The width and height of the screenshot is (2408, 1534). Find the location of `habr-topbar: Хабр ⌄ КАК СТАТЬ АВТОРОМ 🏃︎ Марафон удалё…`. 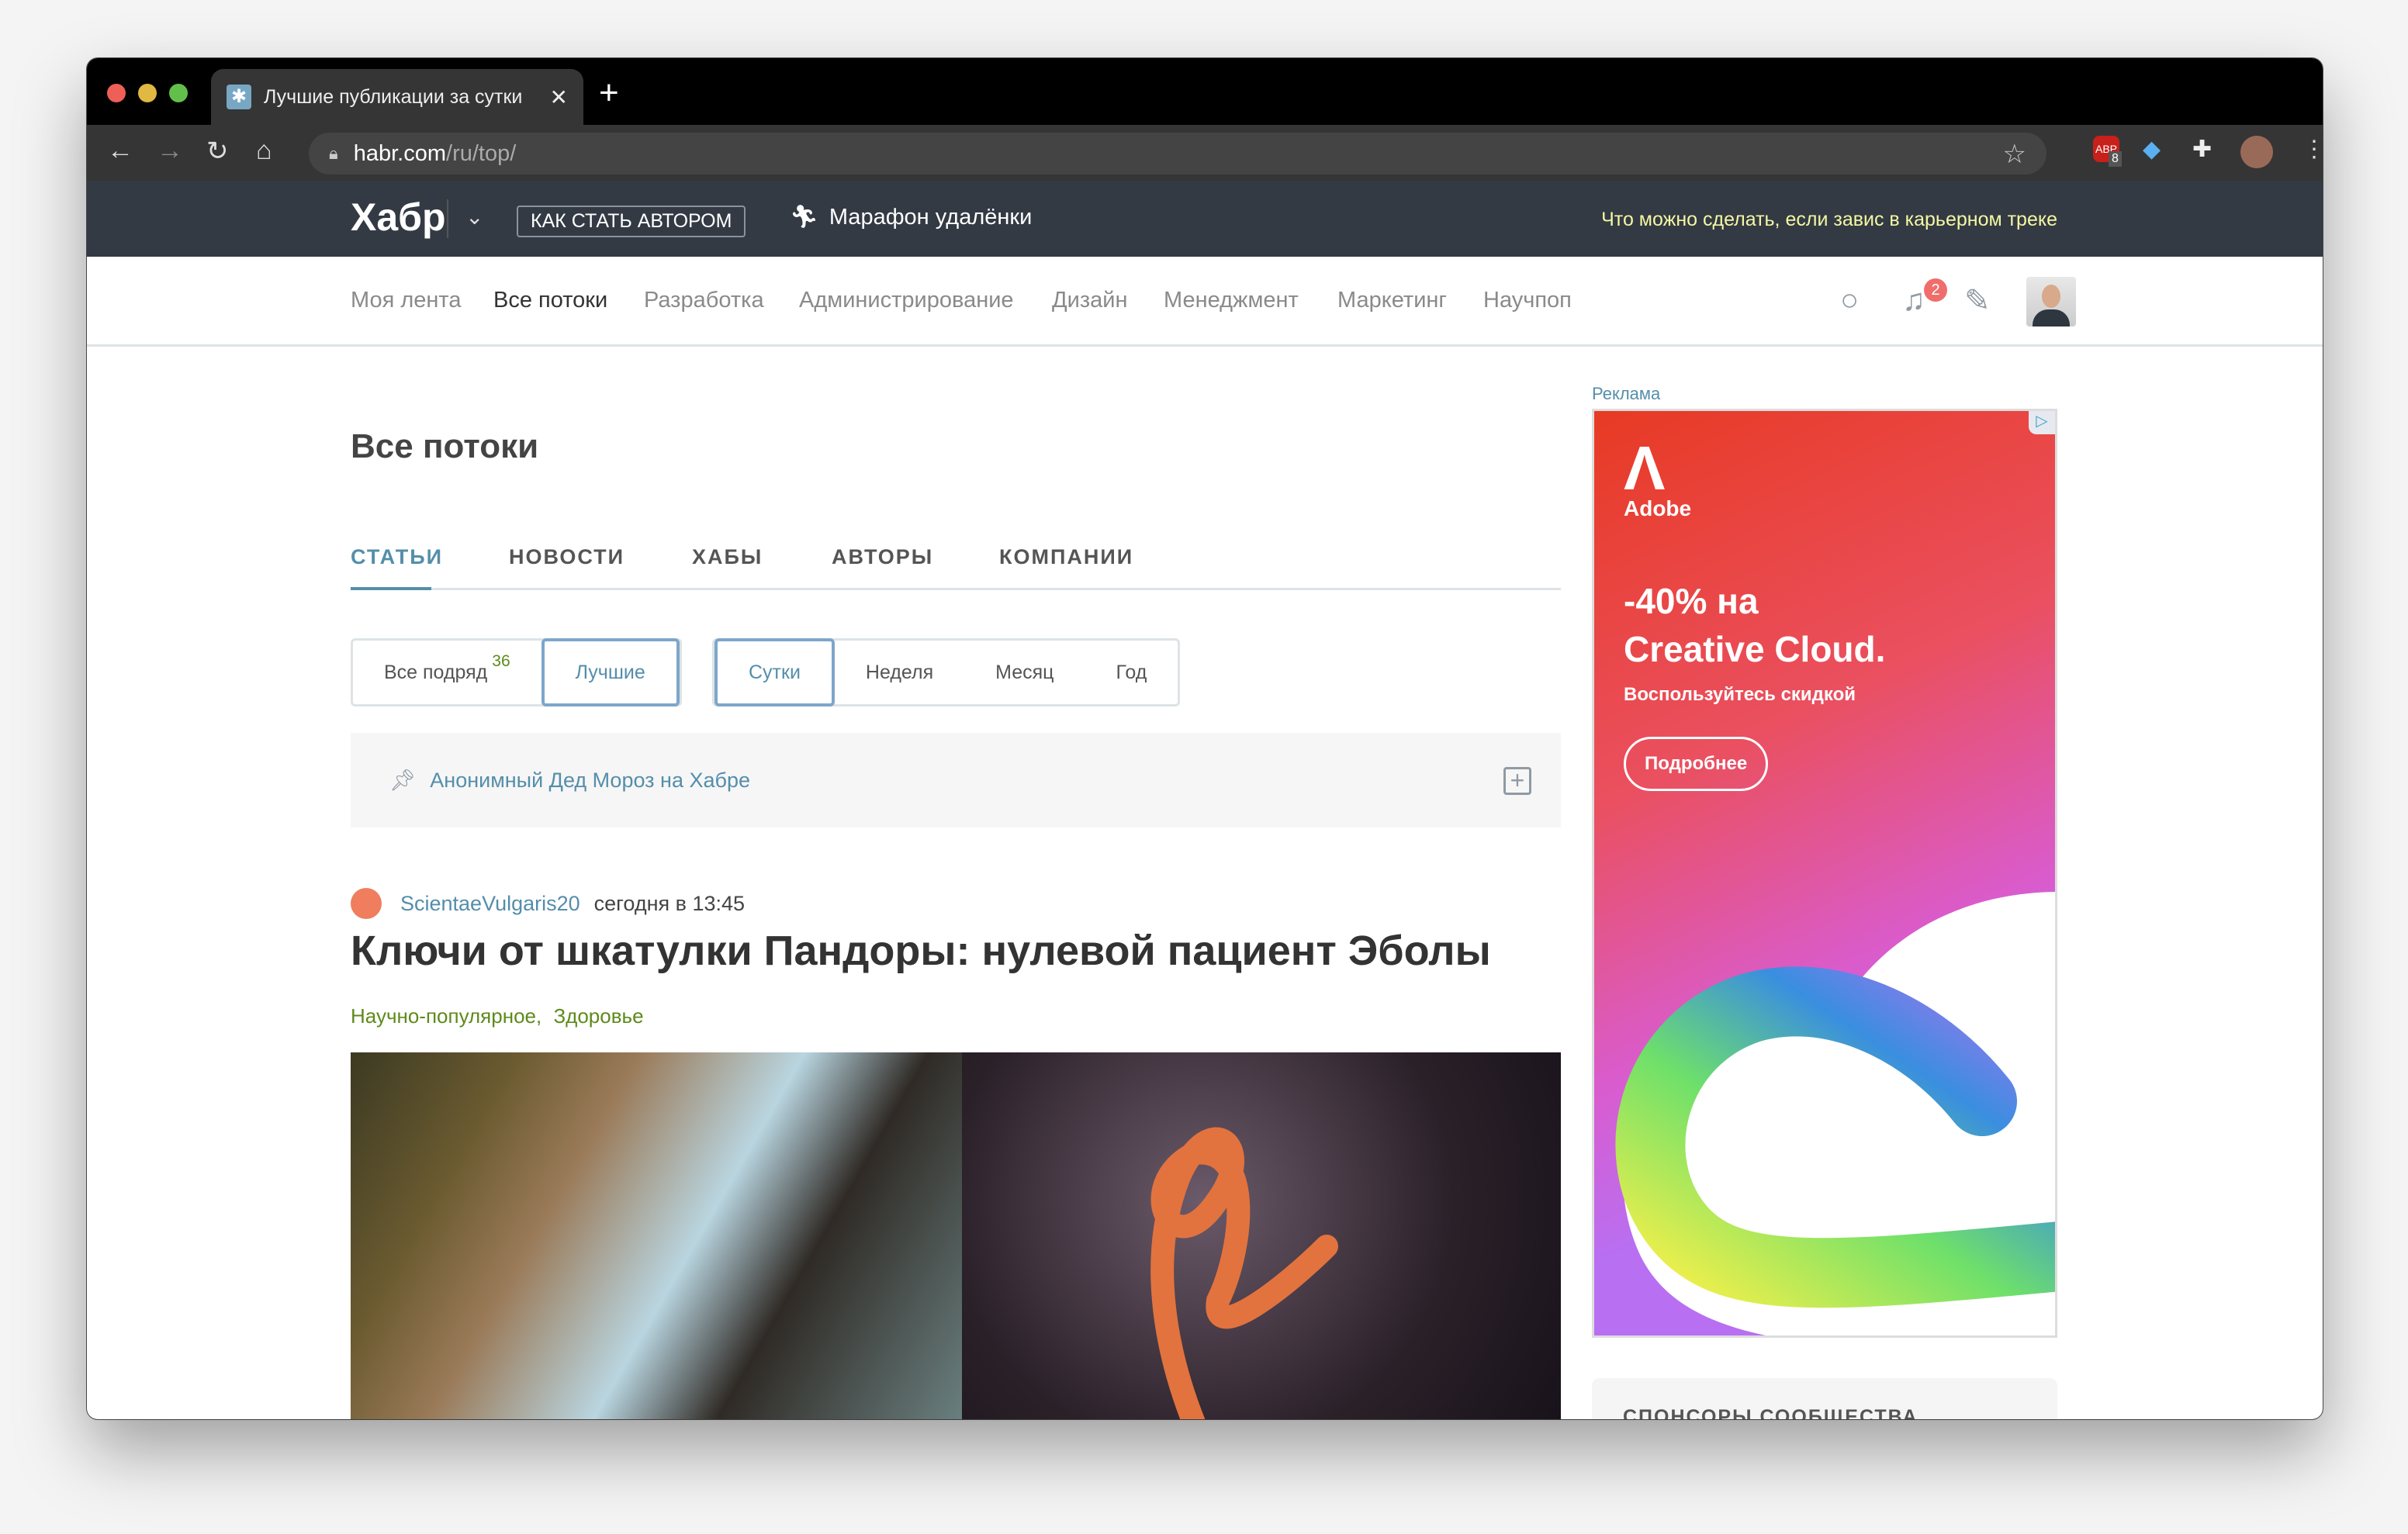

habr-topbar: Хабр ⌄ КАК СТАТЬ АВТОРОМ 🏃︎ Марафон удалё… is located at coordinates (1205, 219).